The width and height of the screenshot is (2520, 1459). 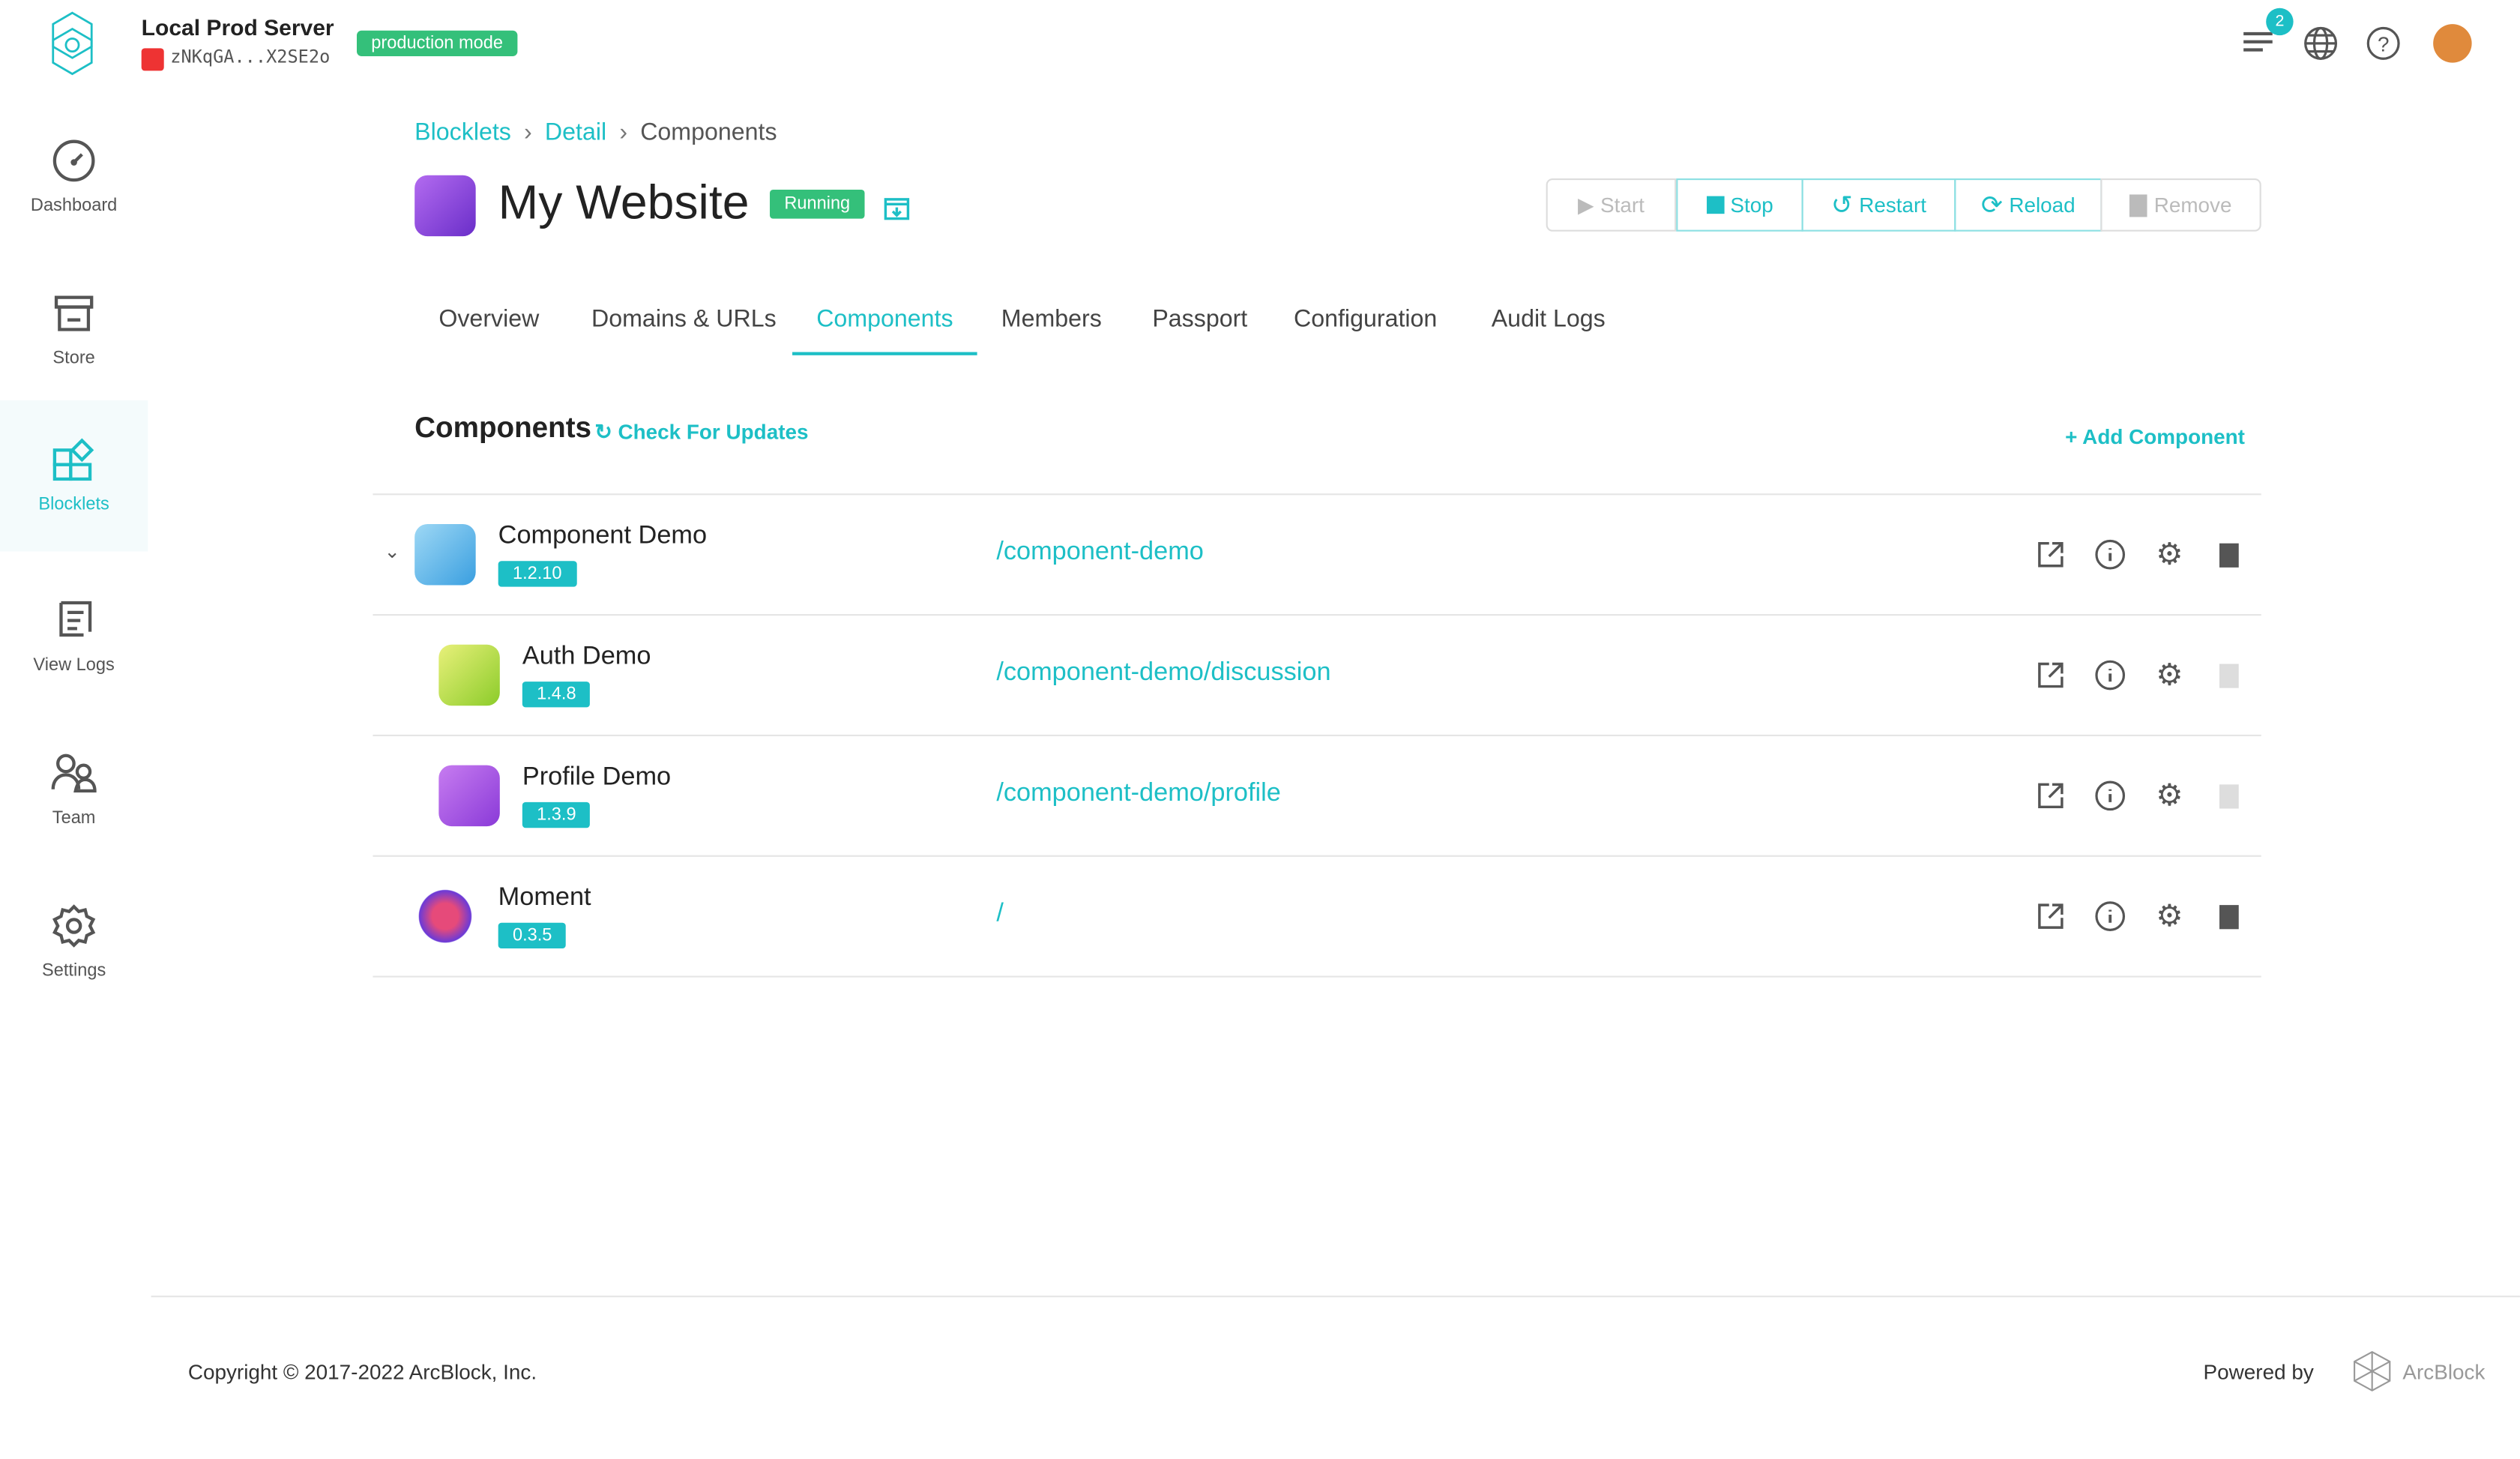 What do you see at coordinates (884, 318) in the screenshot?
I see `tab-components: Components` at bounding box center [884, 318].